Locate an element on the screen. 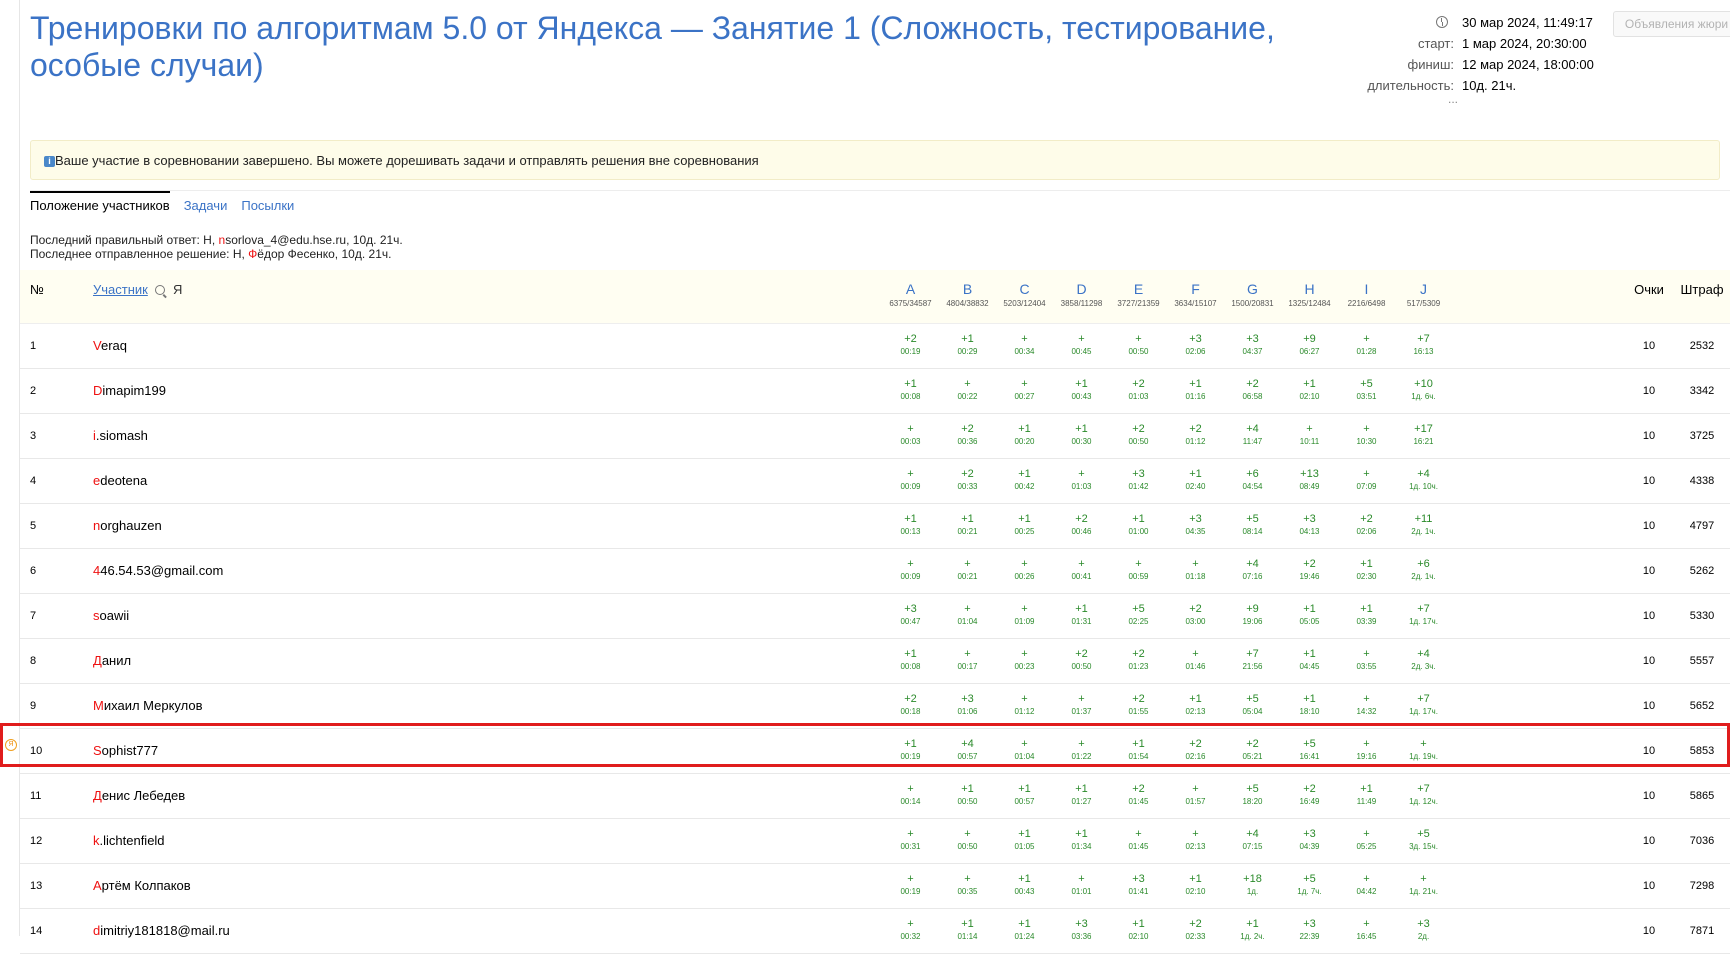 The height and width of the screenshot is (954, 1730). result-cell: +1 00:57 is located at coordinates (1024, 795).